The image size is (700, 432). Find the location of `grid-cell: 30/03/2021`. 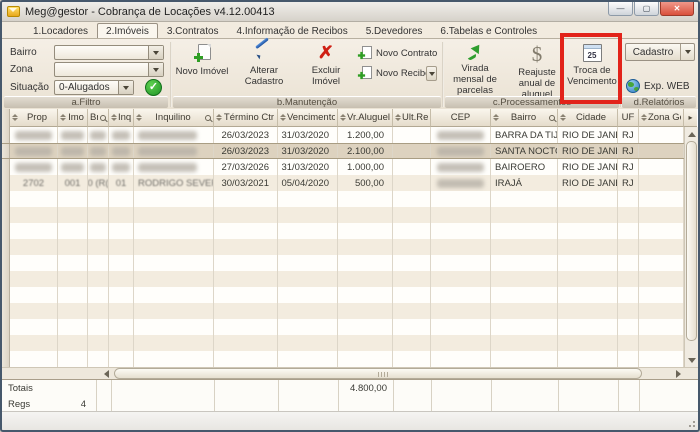

grid-cell: 30/03/2021 is located at coordinates (246, 183).